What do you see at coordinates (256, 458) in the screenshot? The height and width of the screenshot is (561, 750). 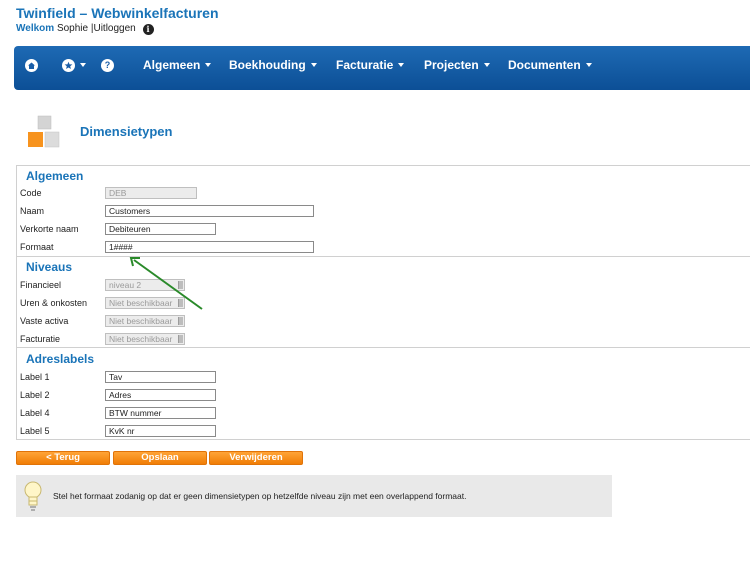 I see `delete-button: Verwijderen` at bounding box center [256, 458].